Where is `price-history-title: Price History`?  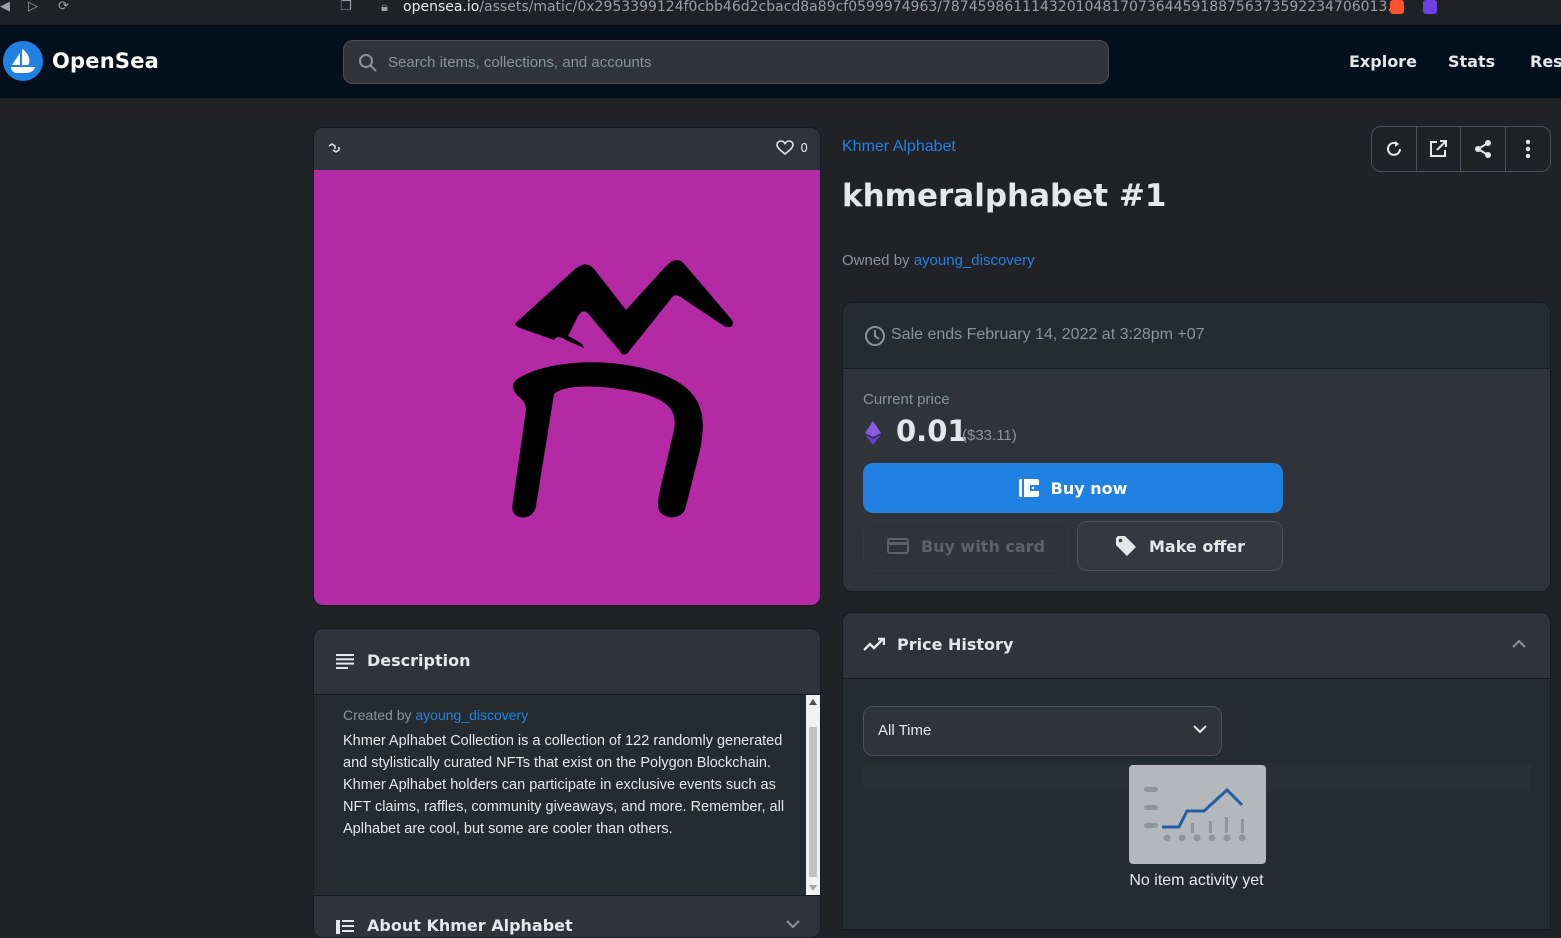 price-history-title: Price History is located at coordinates (955, 644).